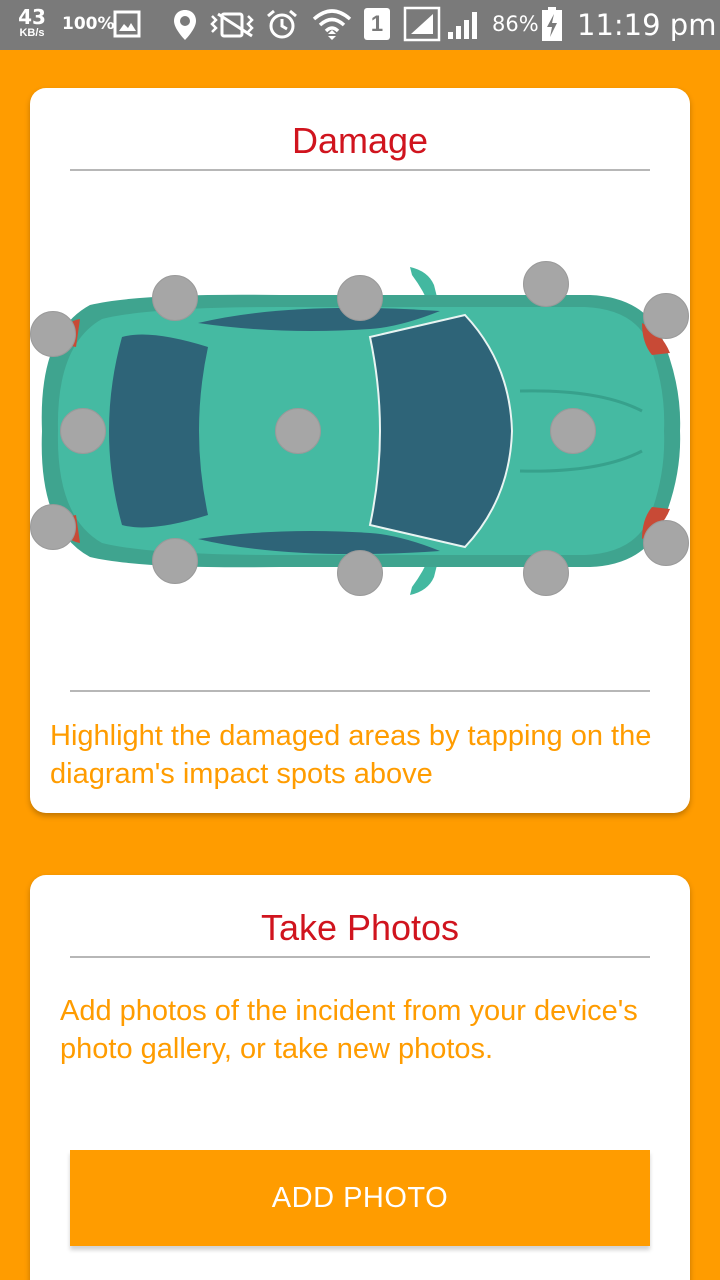  What do you see at coordinates (127, 24) in the screenshot?
I see `image-icon` at bounding box center [127, 24].